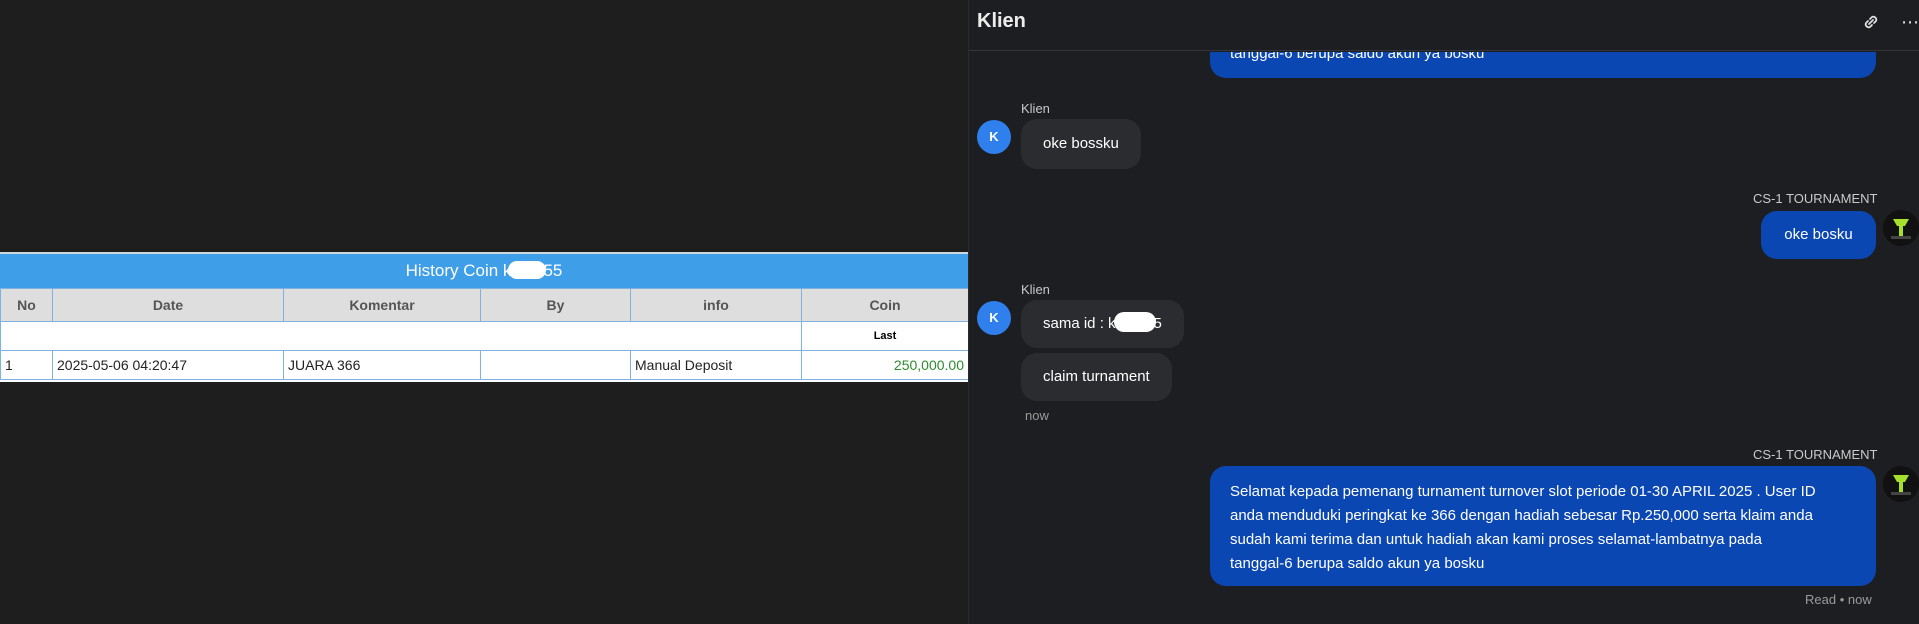 This screenshot has height=624, width=1919. Describe the element at coordinates (26, 305) in the screenshot. I see `col-header-no: No` at that location.